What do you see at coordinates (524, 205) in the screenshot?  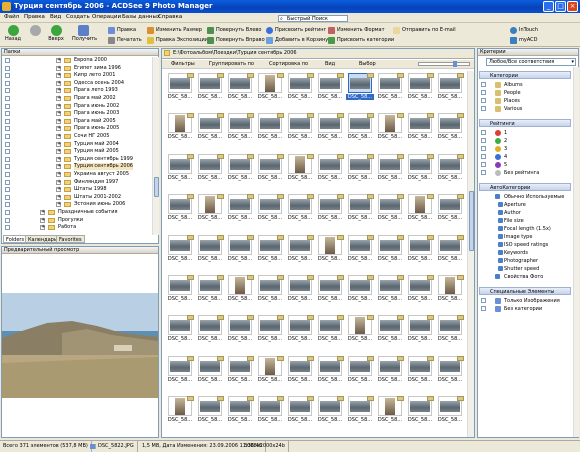 I see `criteria-item: Aperture` at bounding box center [524, 205].